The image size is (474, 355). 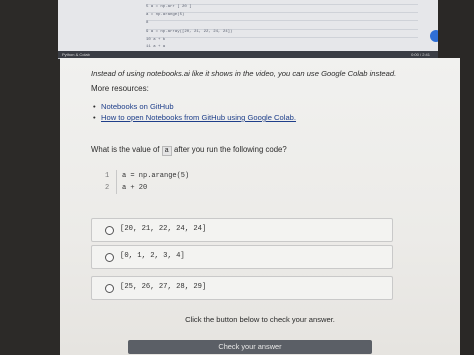 I want to click on link-notebooks-github: Notebooks on GitHub, so click(x=137, y=106).